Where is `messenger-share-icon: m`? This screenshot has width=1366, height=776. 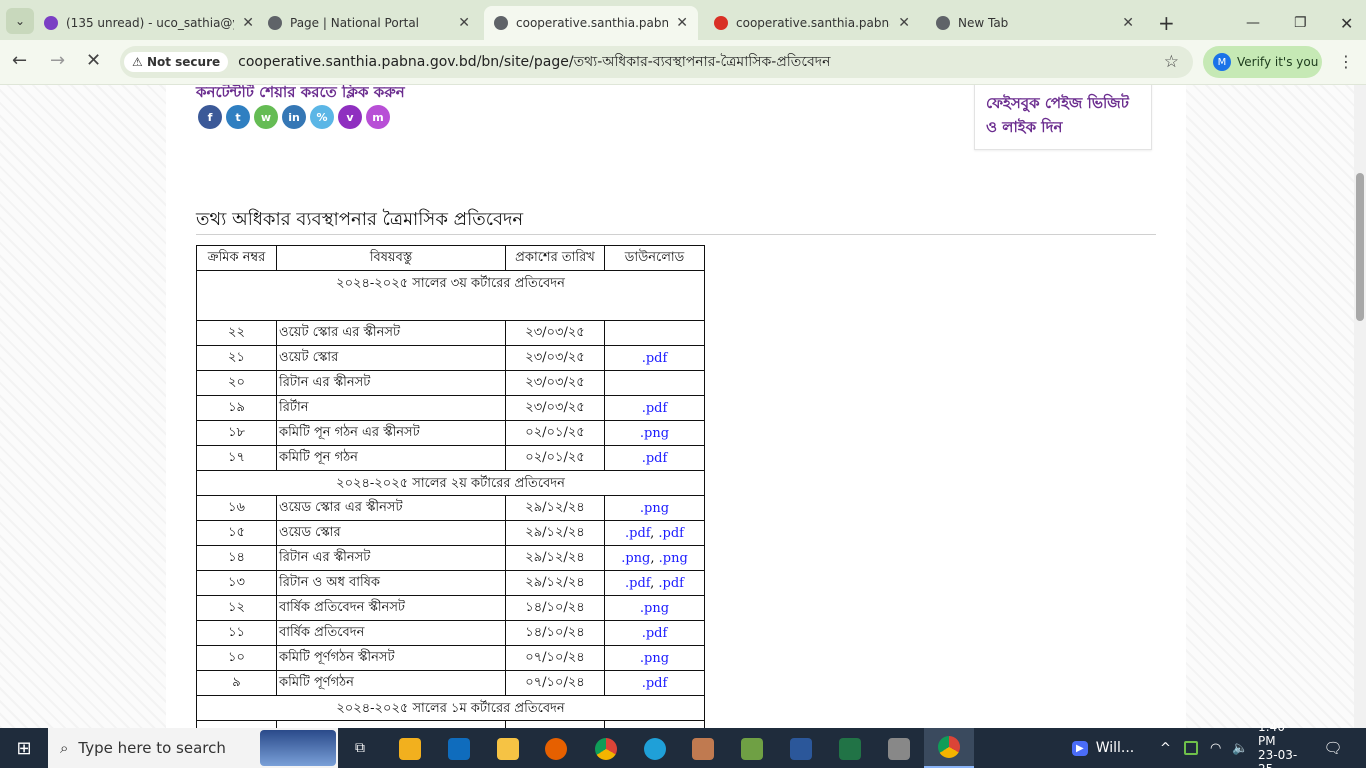
messenger-share-icon: m is located at coordinates (378, 117).